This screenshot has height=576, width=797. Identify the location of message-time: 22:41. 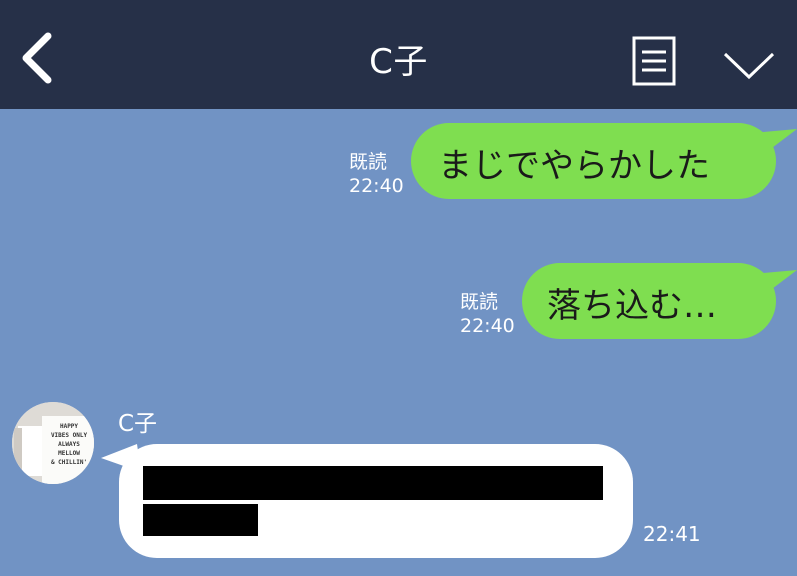
(672, 534).